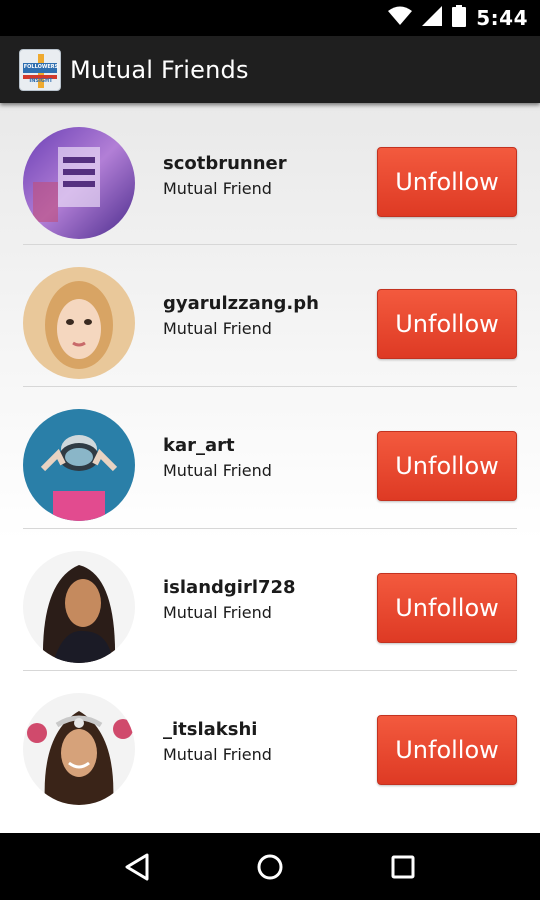 The width and height of the screenshot is (540, 900). What do you see at coordinates (241, 303) in the screenshot?
I see `username: gyarulzzang.ph` at bounding box center [241, 303].